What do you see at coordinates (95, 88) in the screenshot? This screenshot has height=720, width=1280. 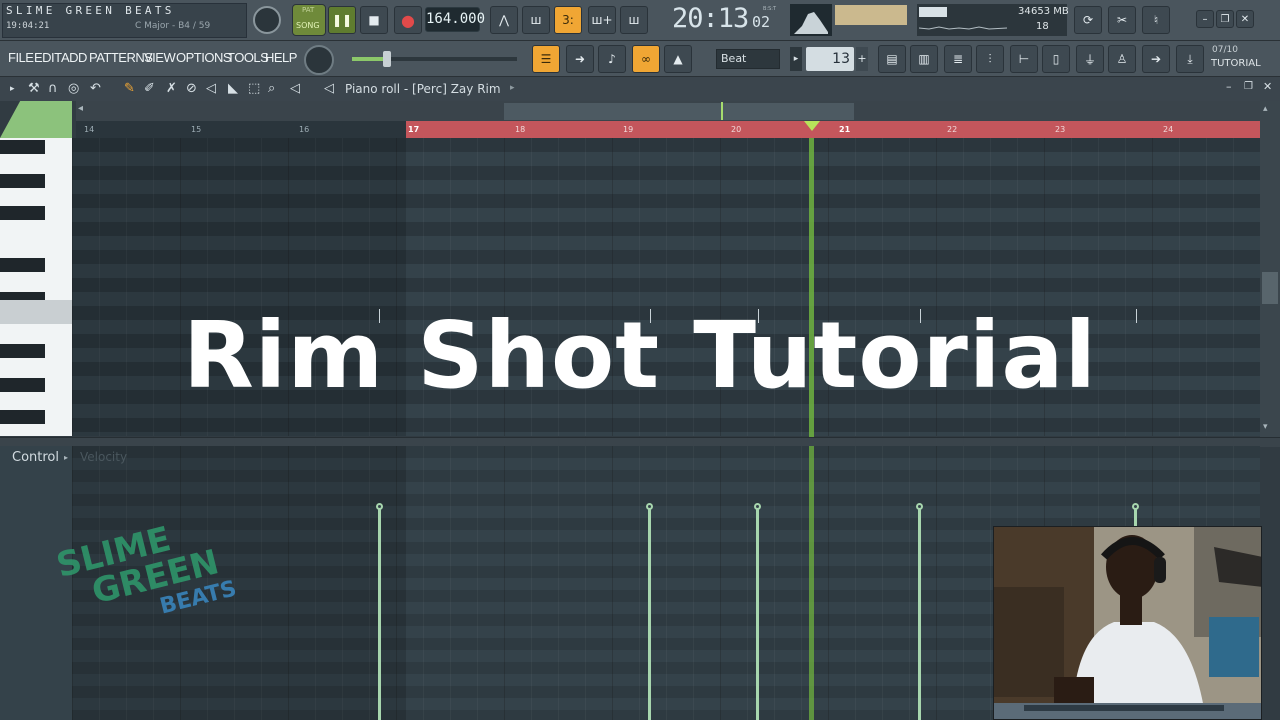 I see `undo-icon: ↶` at bounding box center [95, 88].